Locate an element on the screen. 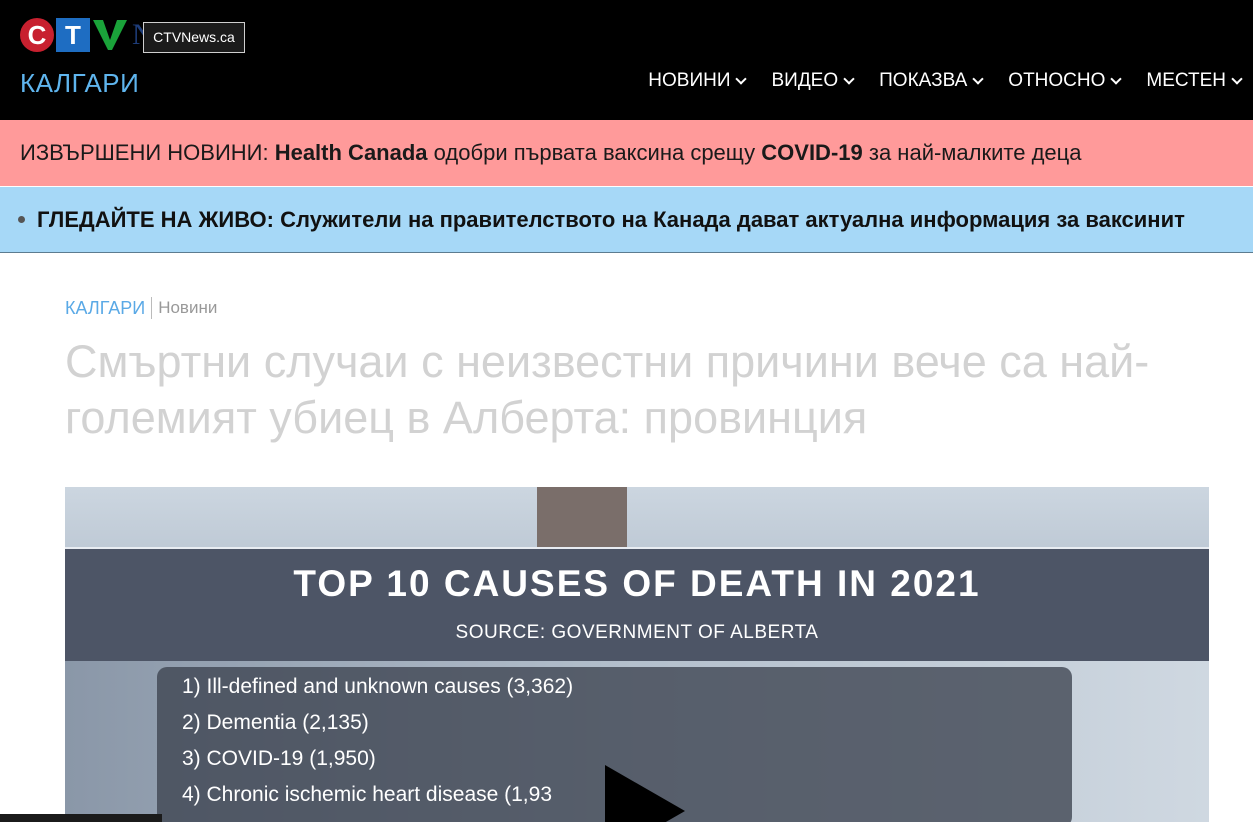 The image size is (1253, 822). breadcrumb-divider is located at coordinates (152, 308).